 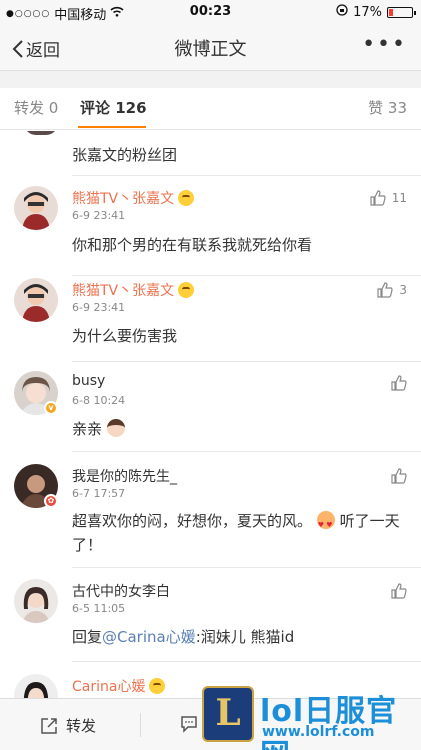 I want to click on heart-eyes-icon, so click(x=325, y=524).